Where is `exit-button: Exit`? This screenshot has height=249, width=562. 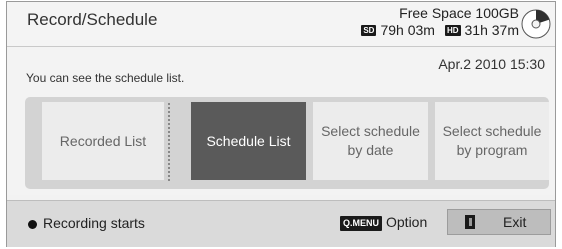 exit-button: Exit is located at coordinates (499, 222).